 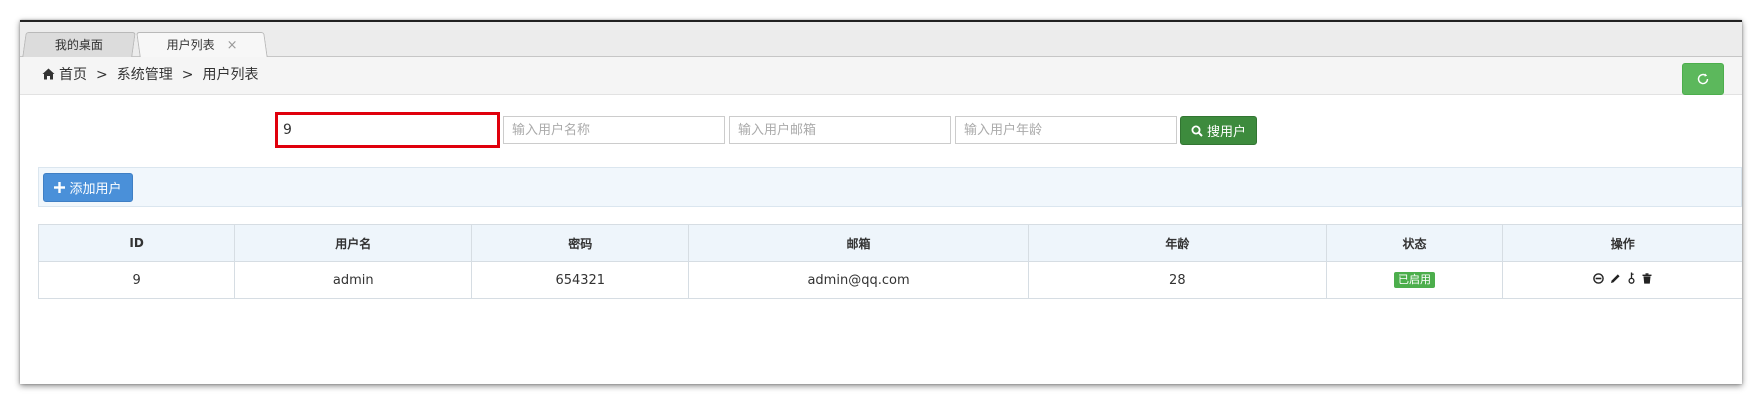 I want to click on key-icon, so click(x=1631, y=278).